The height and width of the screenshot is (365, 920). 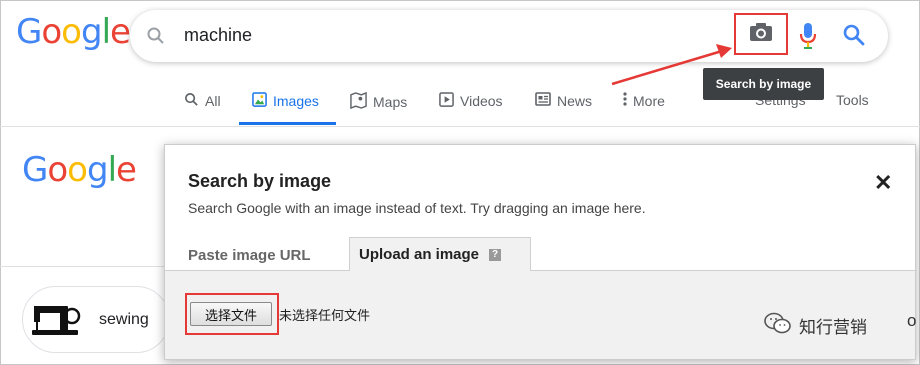 What do you see at coordinates (96, 319) in the screenshot?
I see `related-search-chip: sewing` at bounding box center [96, 319].